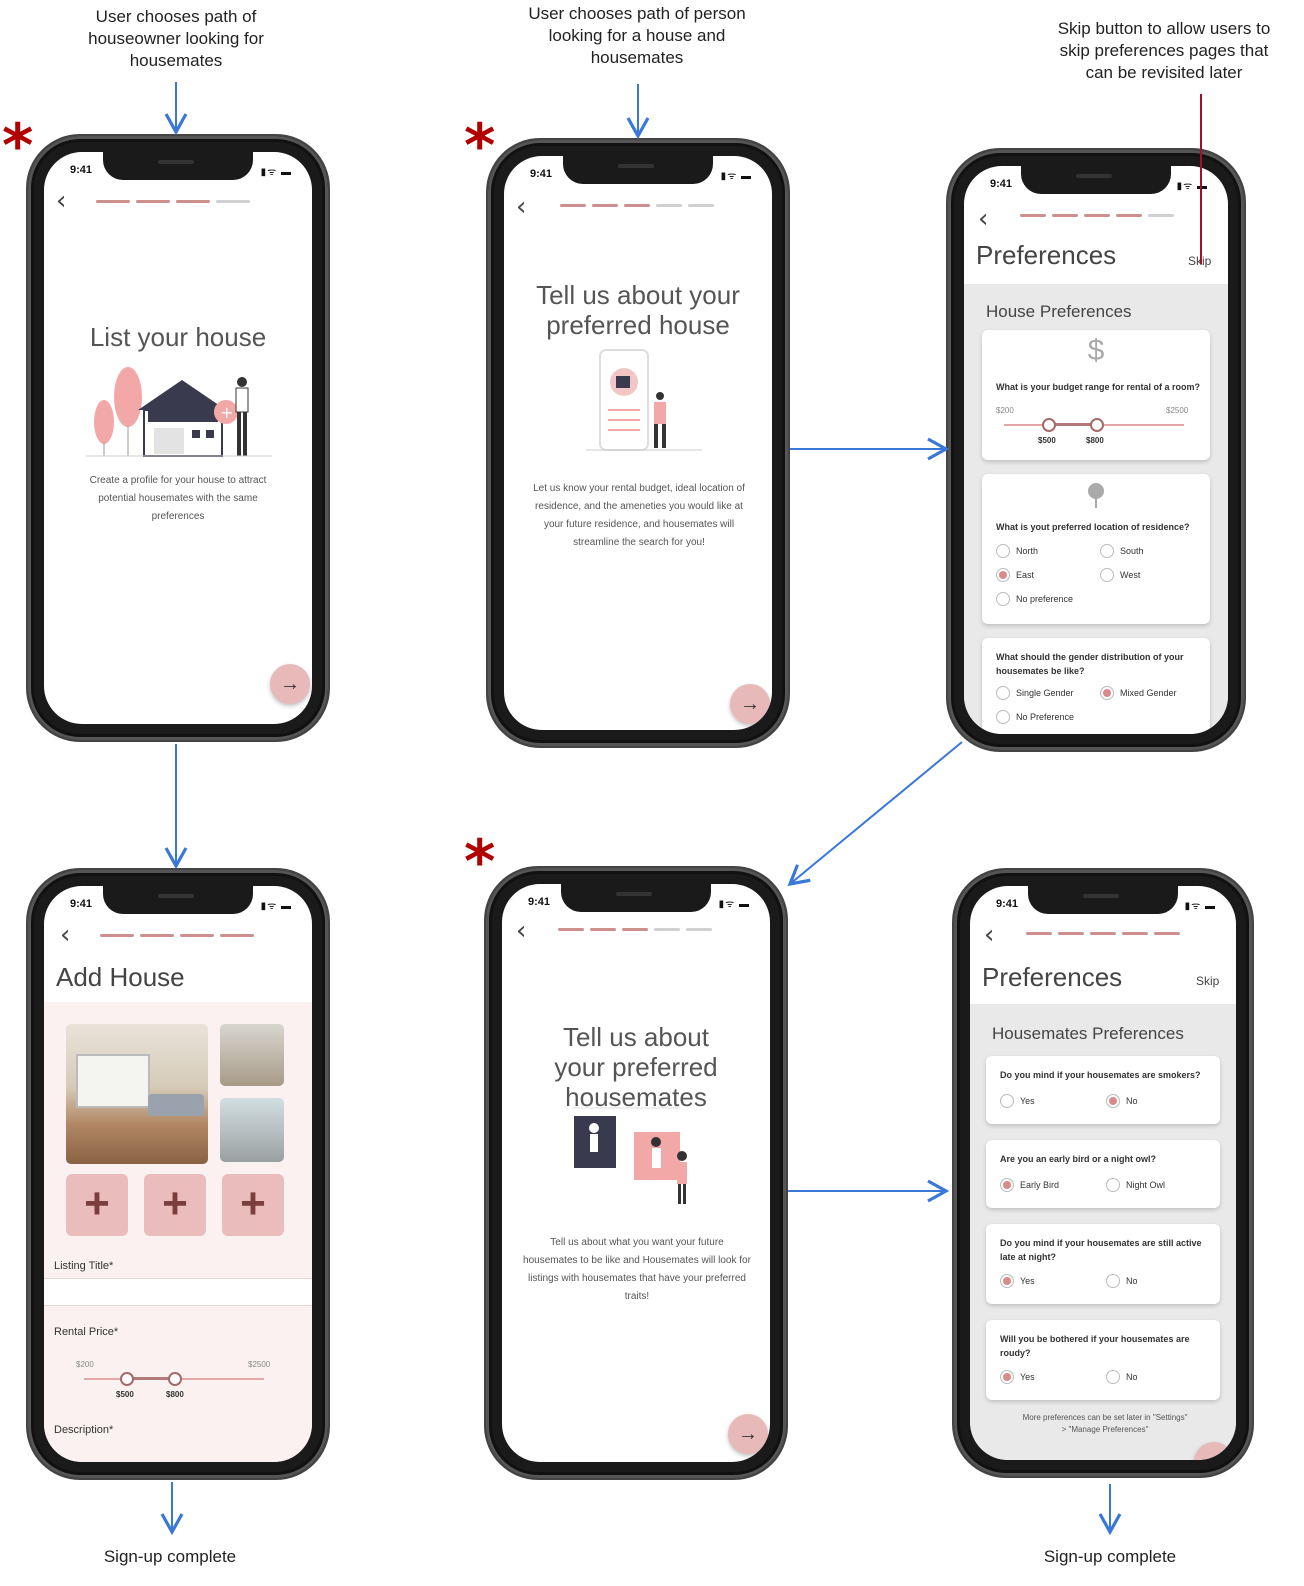 The height and width of the screenshot is (1586, 1304). I want to click on housemates-illustration, so click(629, 1155).